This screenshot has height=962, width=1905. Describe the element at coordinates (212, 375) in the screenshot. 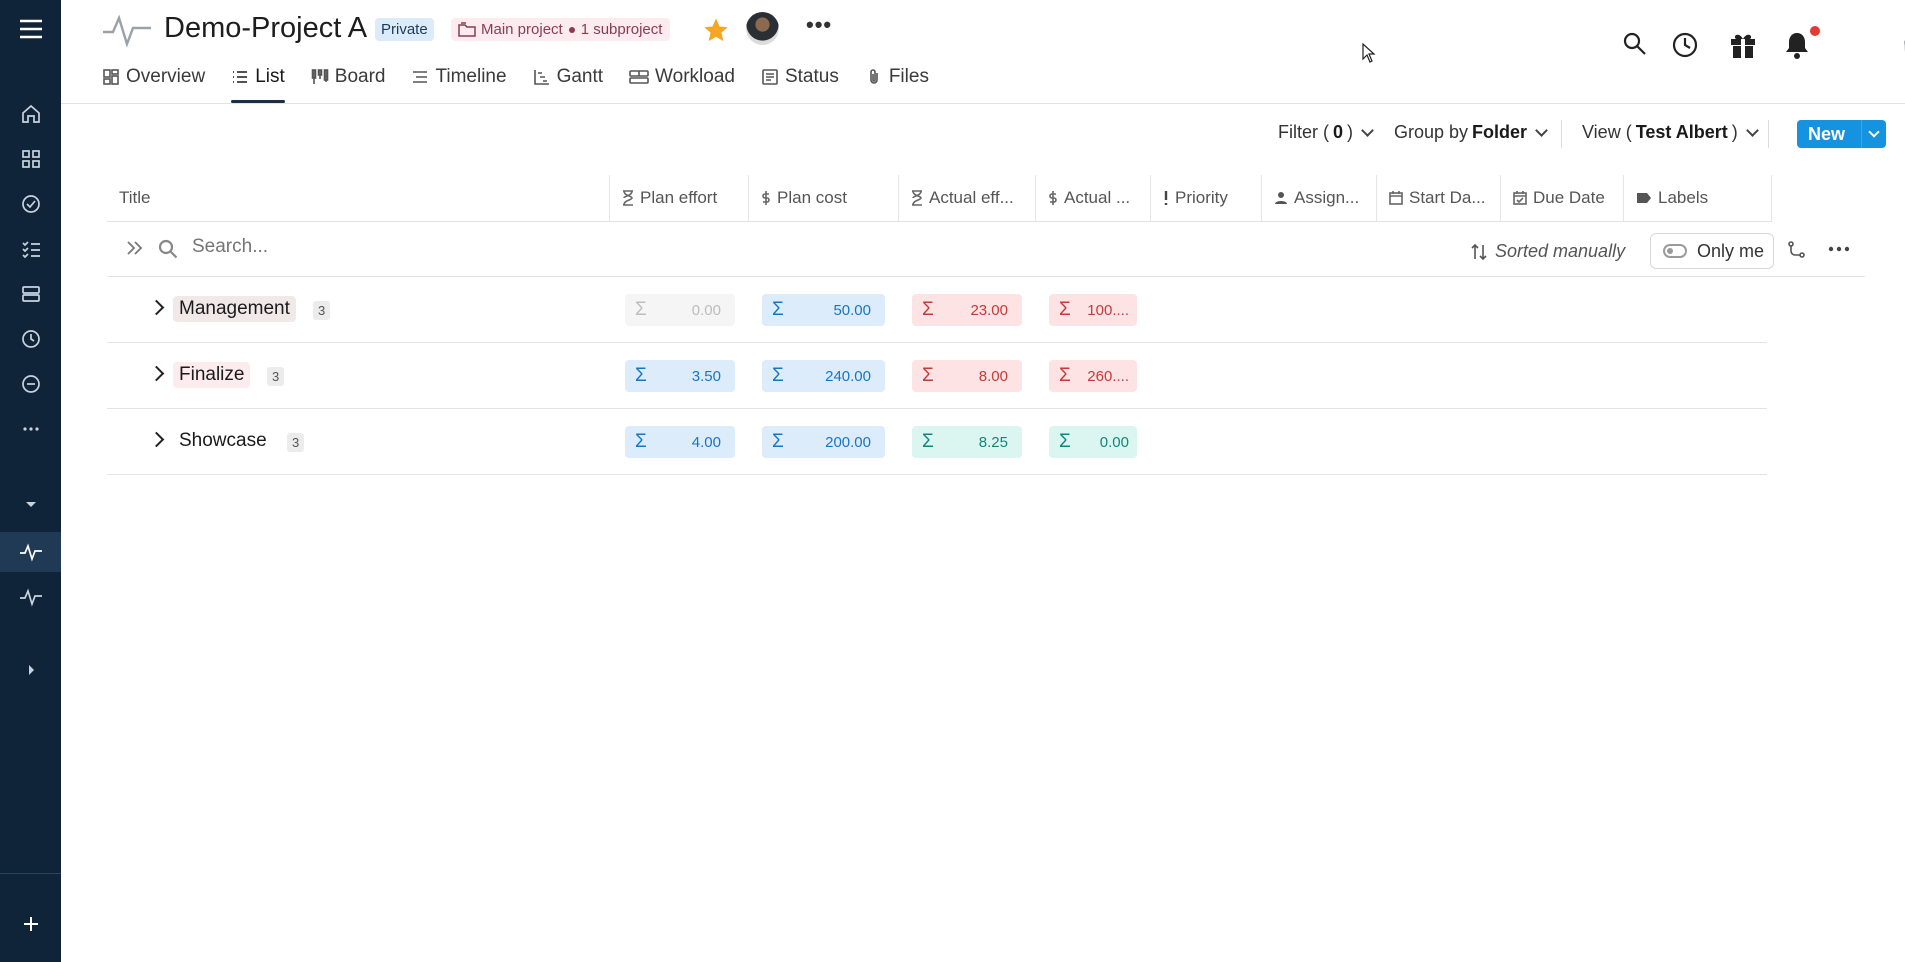

I see `group-name: Finalize` at that location.